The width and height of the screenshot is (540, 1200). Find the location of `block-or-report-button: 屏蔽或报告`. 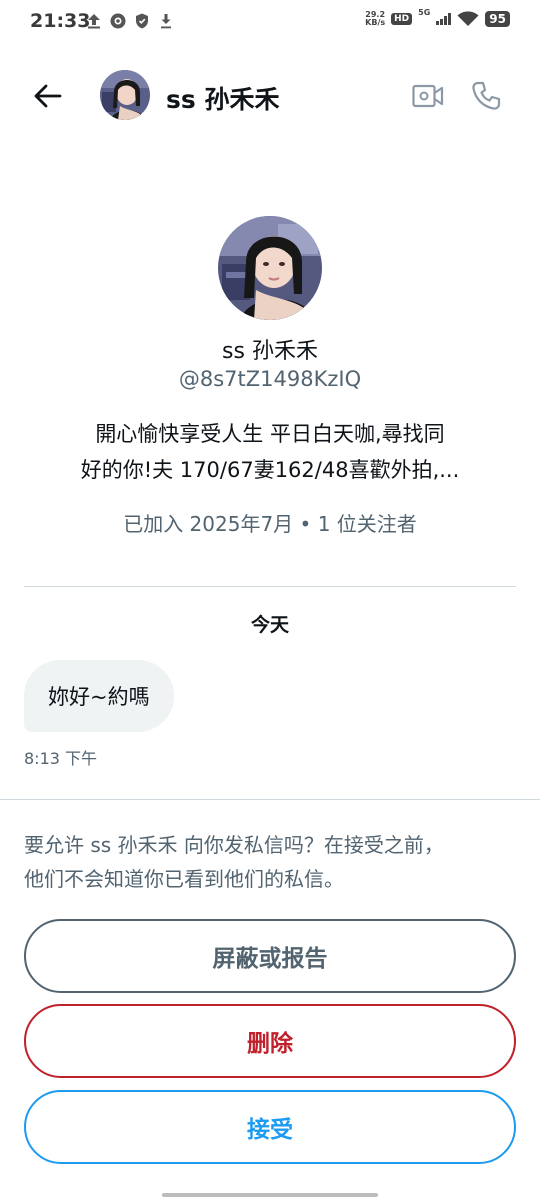

block-or-report-button: 屏蔽或报告 is located at coordinates (270, 956).